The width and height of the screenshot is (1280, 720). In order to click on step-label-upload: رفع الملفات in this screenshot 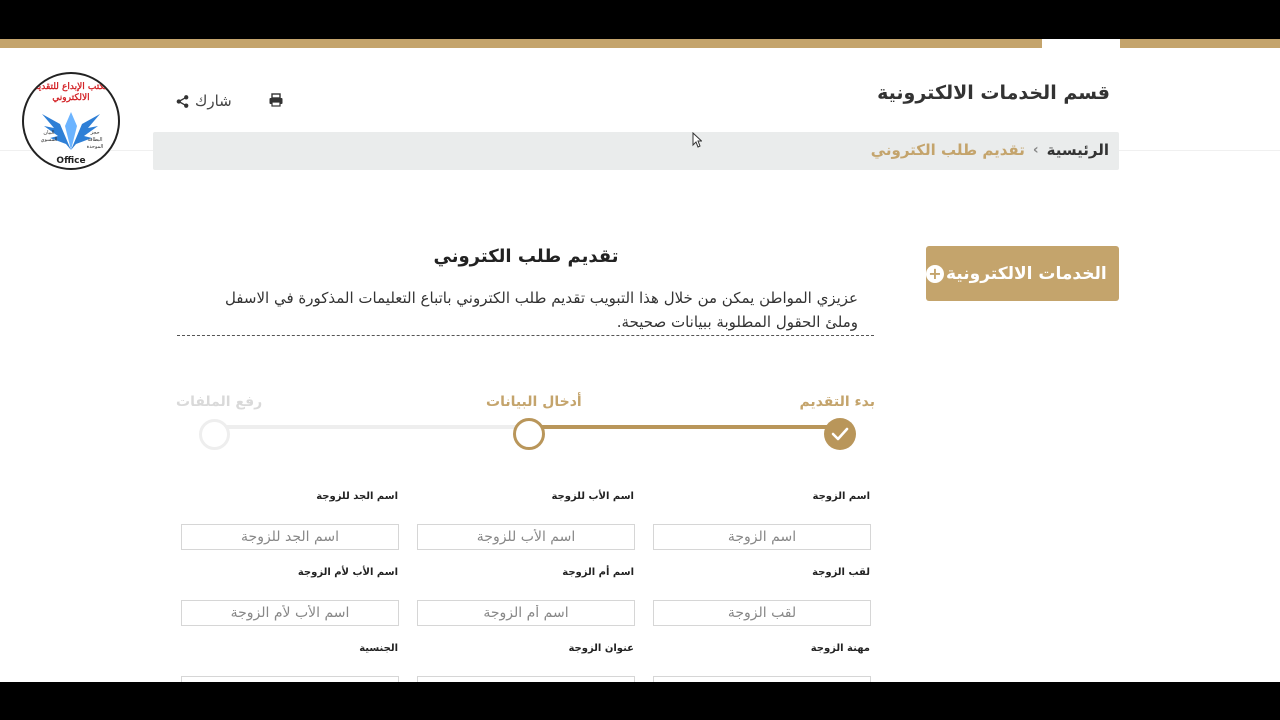, I will do `click(219, 402)`.